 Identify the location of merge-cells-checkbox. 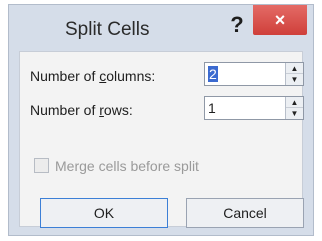
(41, 165).